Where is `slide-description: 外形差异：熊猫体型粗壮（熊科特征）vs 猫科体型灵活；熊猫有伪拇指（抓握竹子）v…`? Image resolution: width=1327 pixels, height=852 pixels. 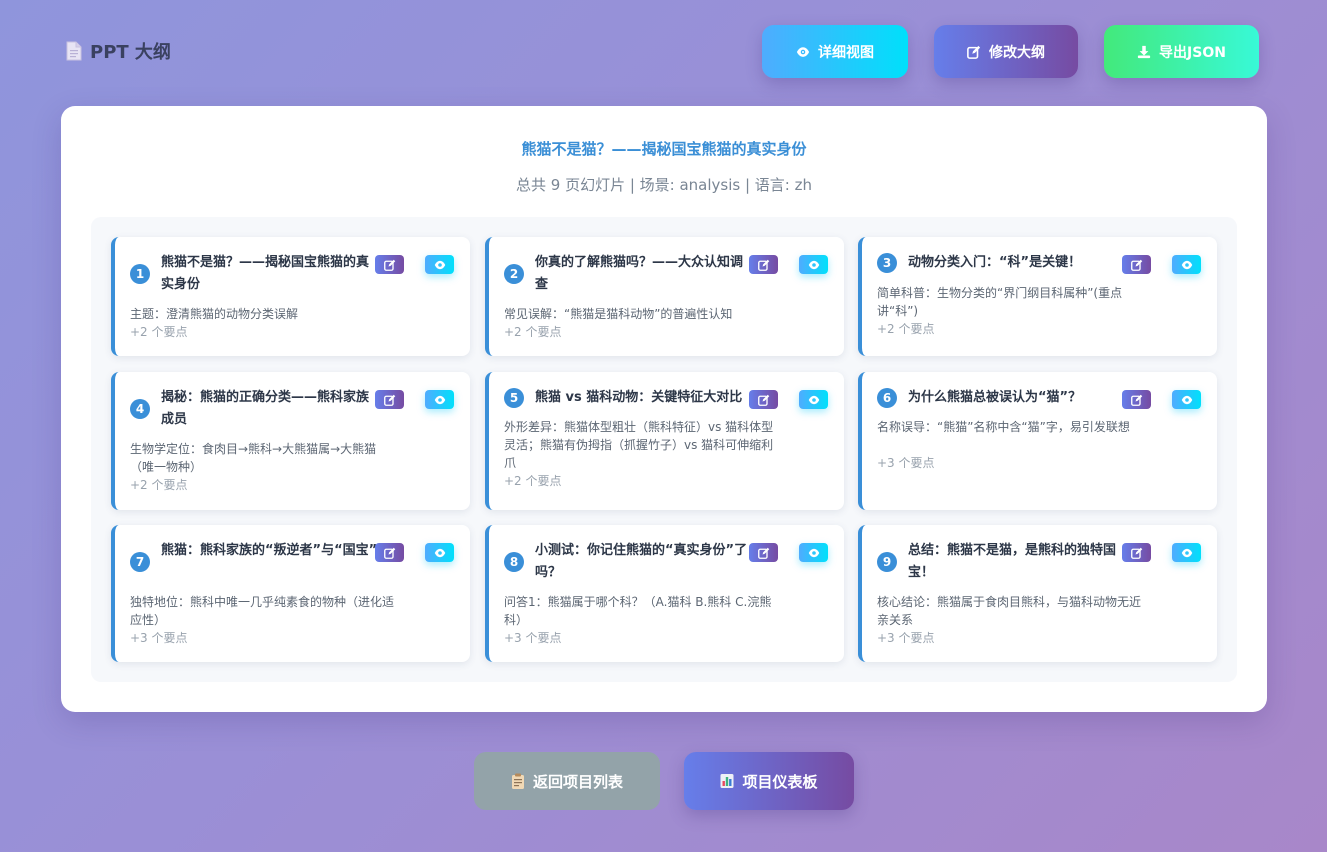
slide-description: 外形差异：熊猫体型粗壮（熊科特征）vs 猫科体型灵活；熊猫有伪拇指（抓握竹子）v… is located at coordinates (639, 445).